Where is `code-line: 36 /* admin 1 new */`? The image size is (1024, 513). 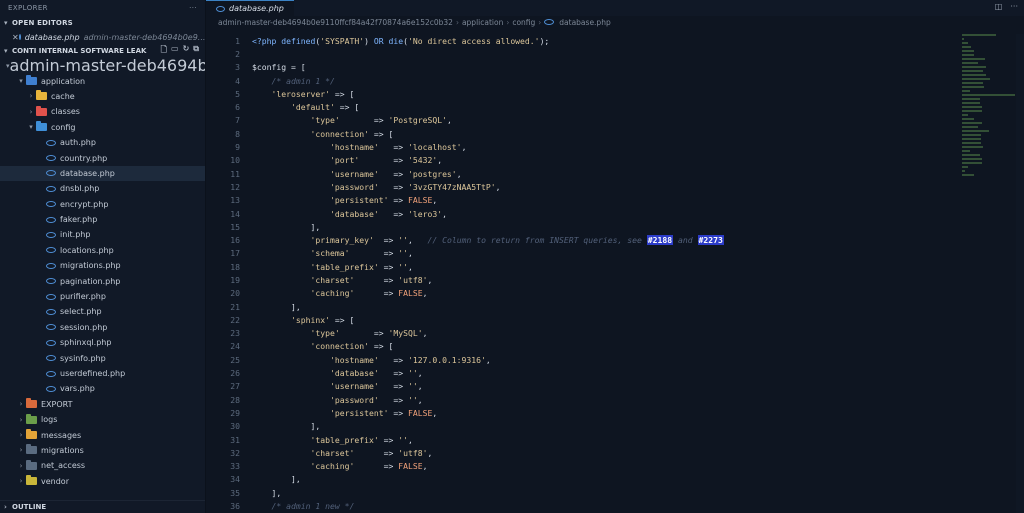 code-line: 36 /* admin 1 new */ is located at coordinates (580, 505).